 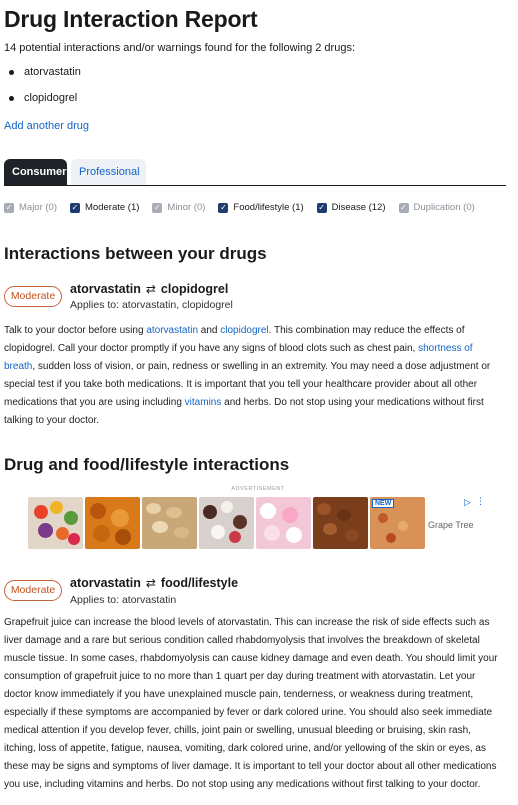 I want to click on filter-label: Major (0), so click(x=38, y=207).